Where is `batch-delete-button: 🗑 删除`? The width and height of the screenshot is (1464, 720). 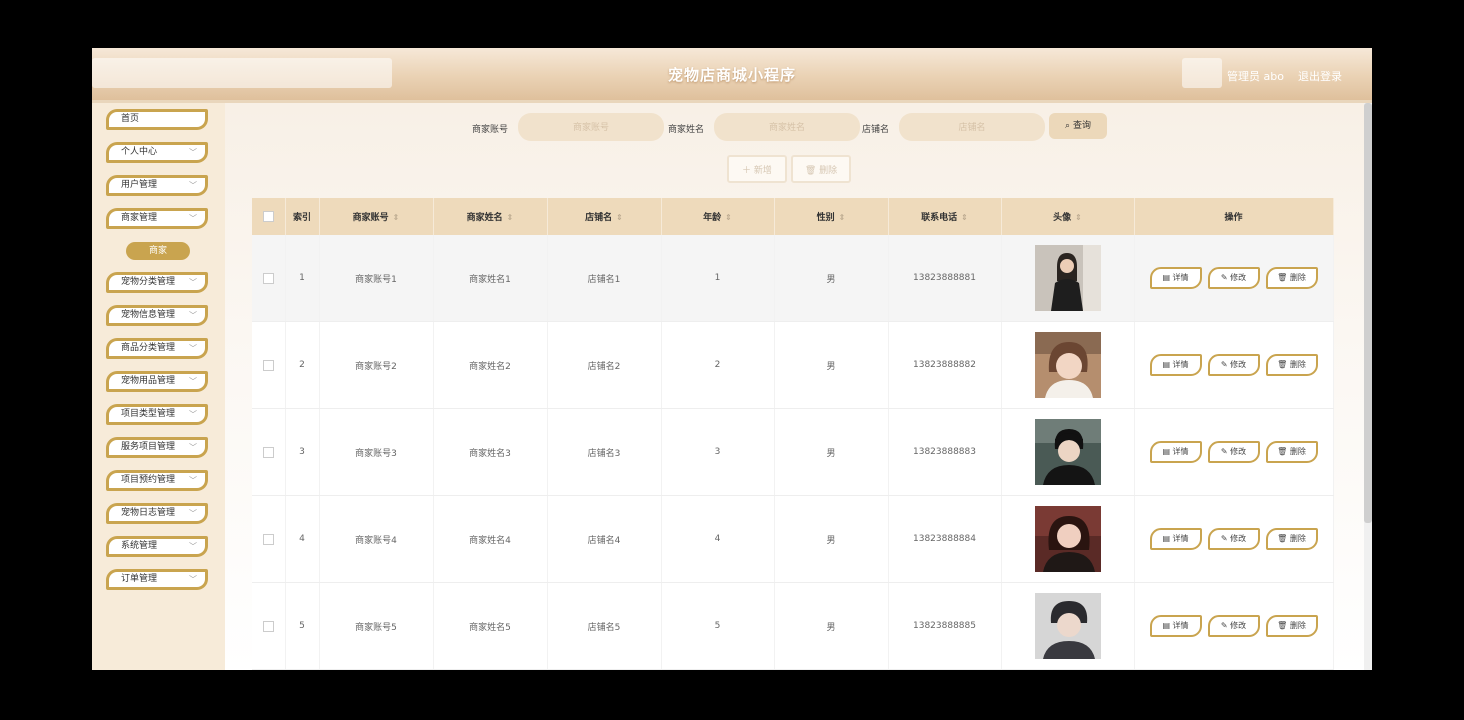
batch-delete-button: 🗑 删除 is located at coordinates (821, 169).